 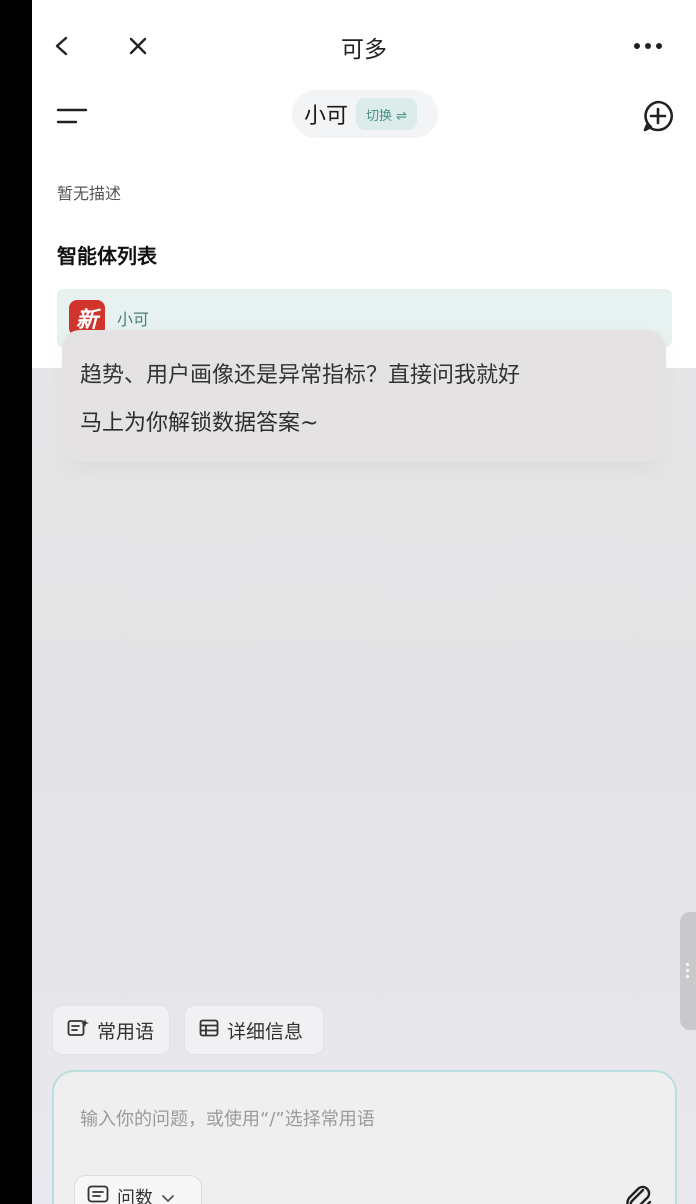 What do you see at coordinates (107, 256) in the screenshot?
I see `agent-list-title: 智能体列表` at bounding box center [107, 256].